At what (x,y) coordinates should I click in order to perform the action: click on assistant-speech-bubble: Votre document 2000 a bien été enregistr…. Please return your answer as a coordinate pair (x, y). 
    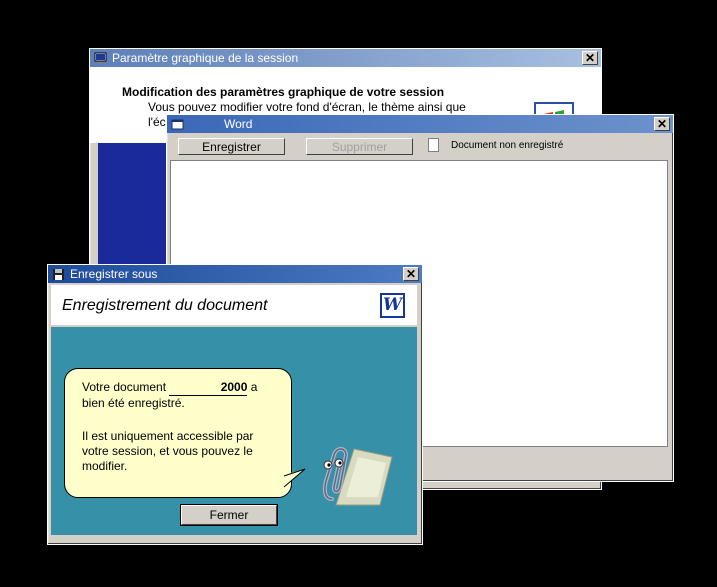
    Looking at the image, I should click on (178, 433).